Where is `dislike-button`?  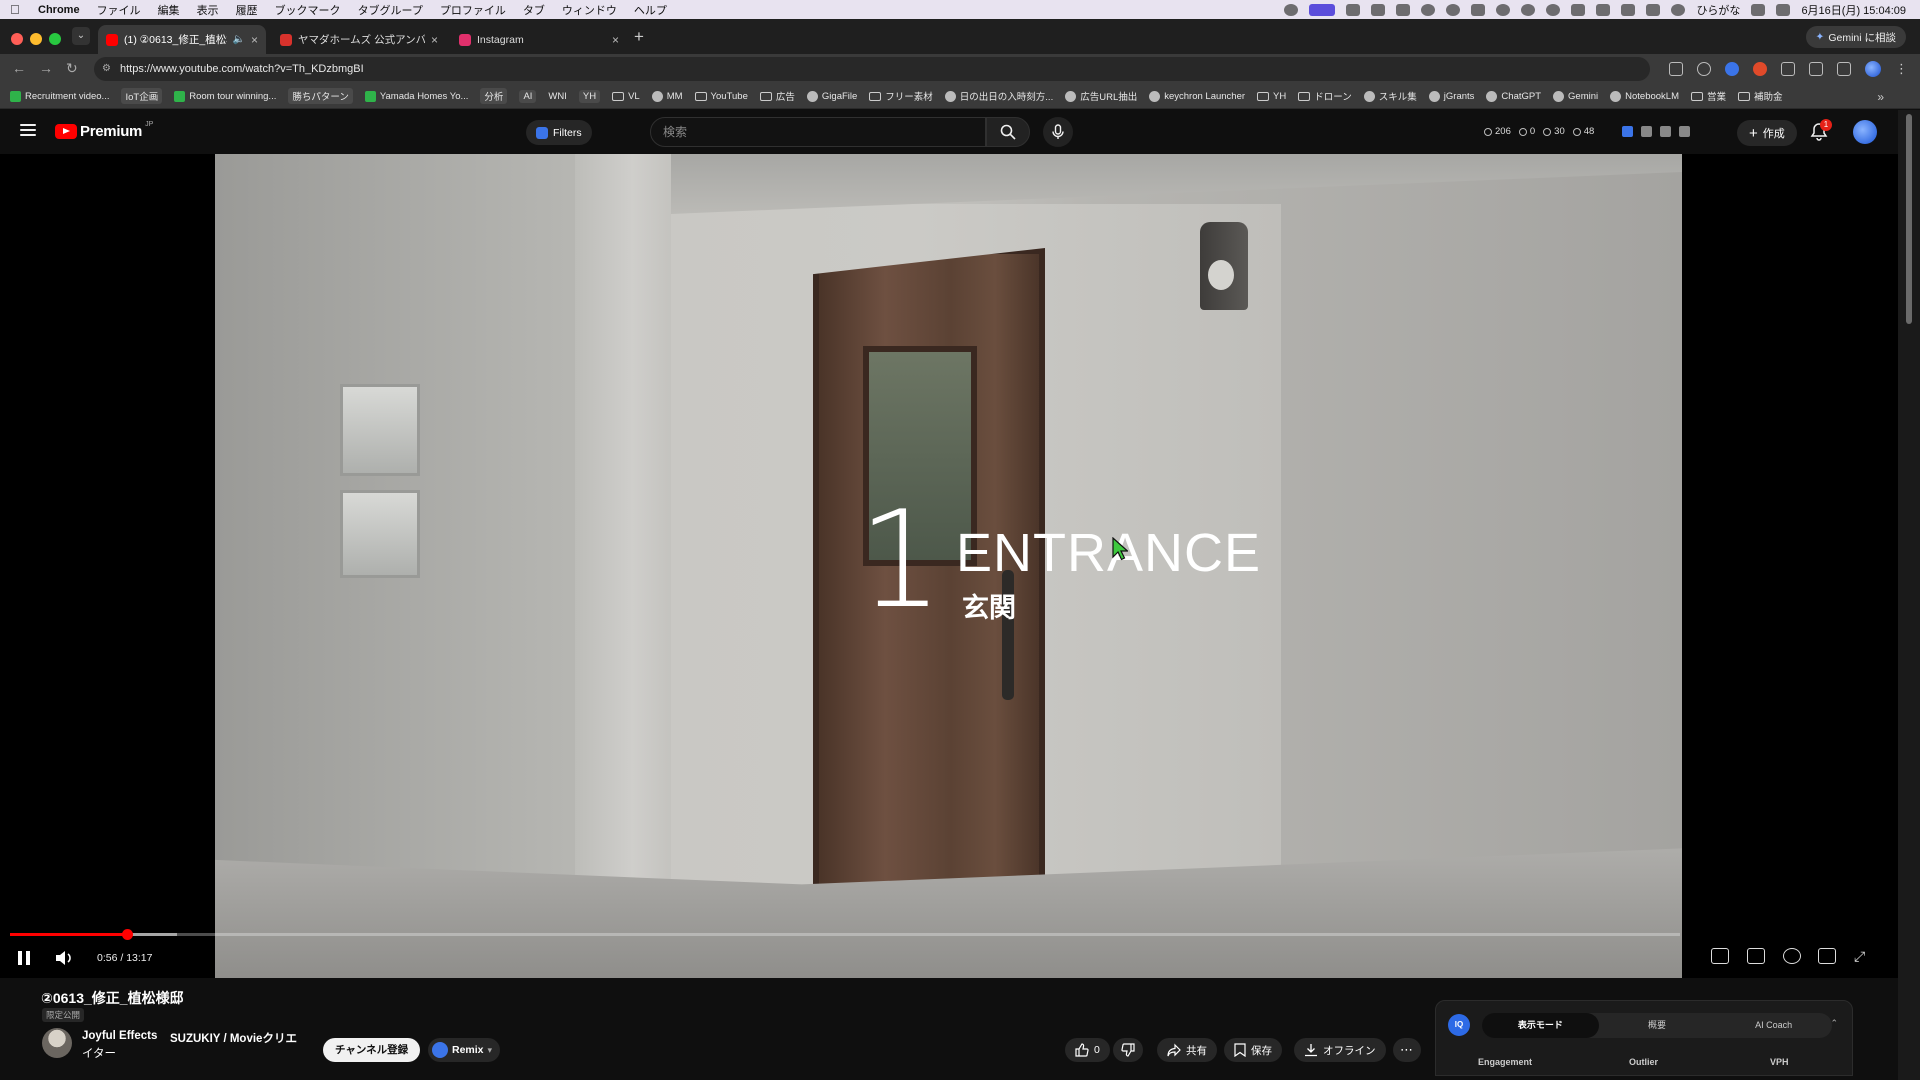 dislike-button is located at coordinates (1128, 1050).